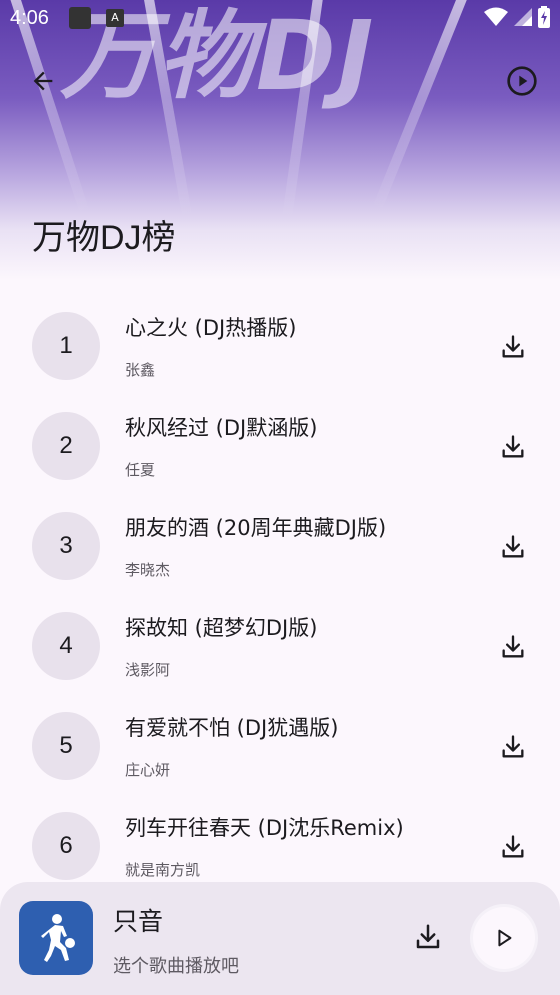 The height and width of the screenshot is (995, 560). What do you see at coordinates (496, 16) in the screenshot?
I see `wifi-icon` at bounding box center [496, 16].